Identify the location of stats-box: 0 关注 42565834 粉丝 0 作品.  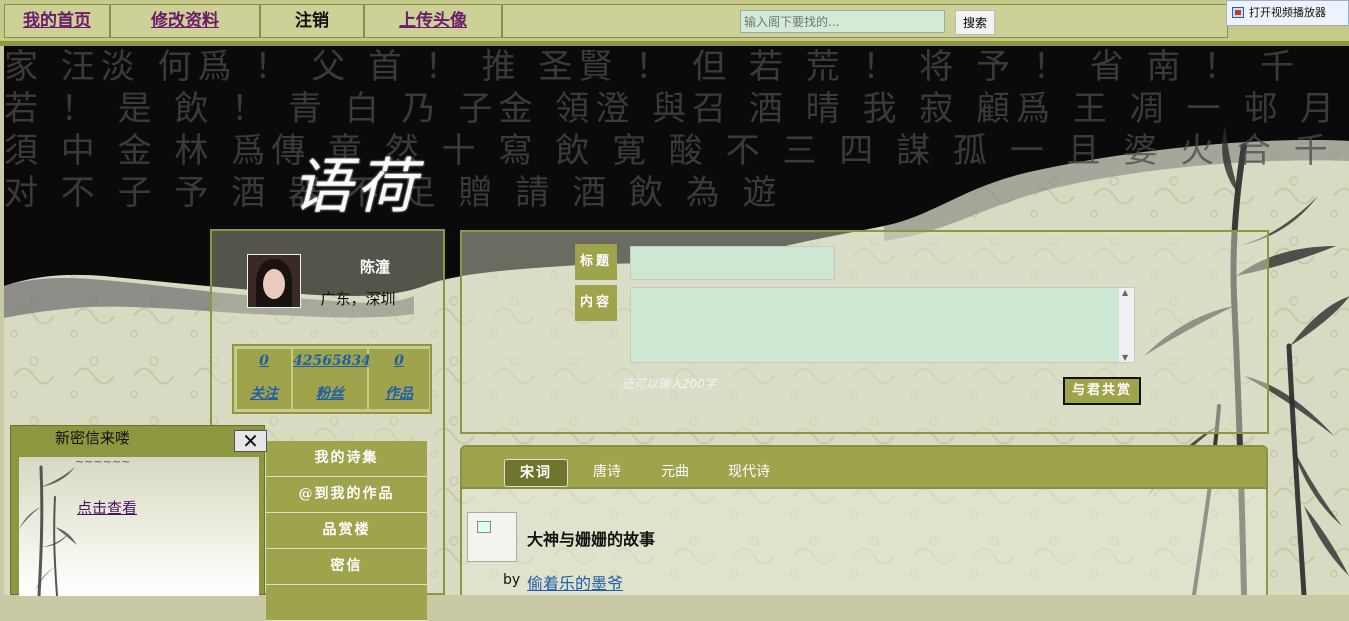
(332, 379).